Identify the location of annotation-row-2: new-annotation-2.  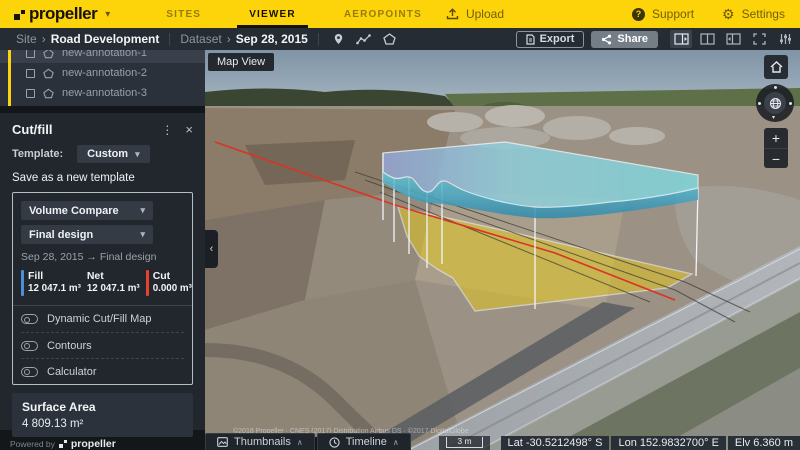
(102, 73).